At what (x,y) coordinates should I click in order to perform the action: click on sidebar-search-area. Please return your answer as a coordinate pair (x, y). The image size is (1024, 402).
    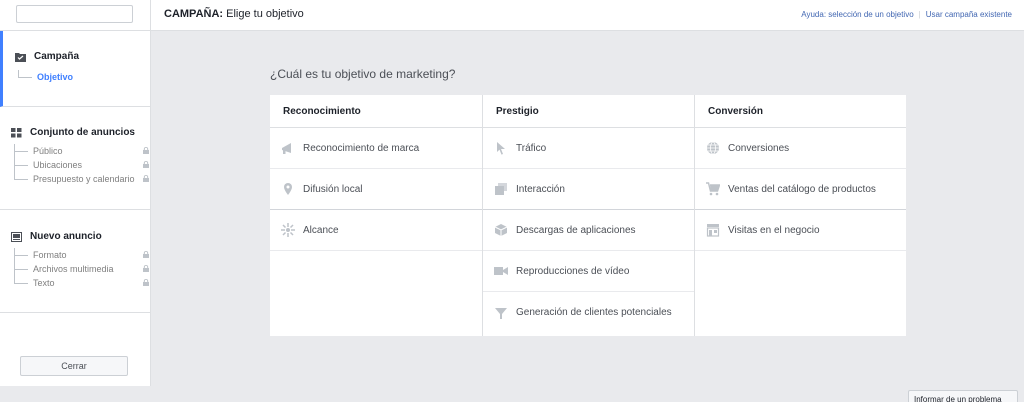
    Looking at the image, I should click on (75, 15).